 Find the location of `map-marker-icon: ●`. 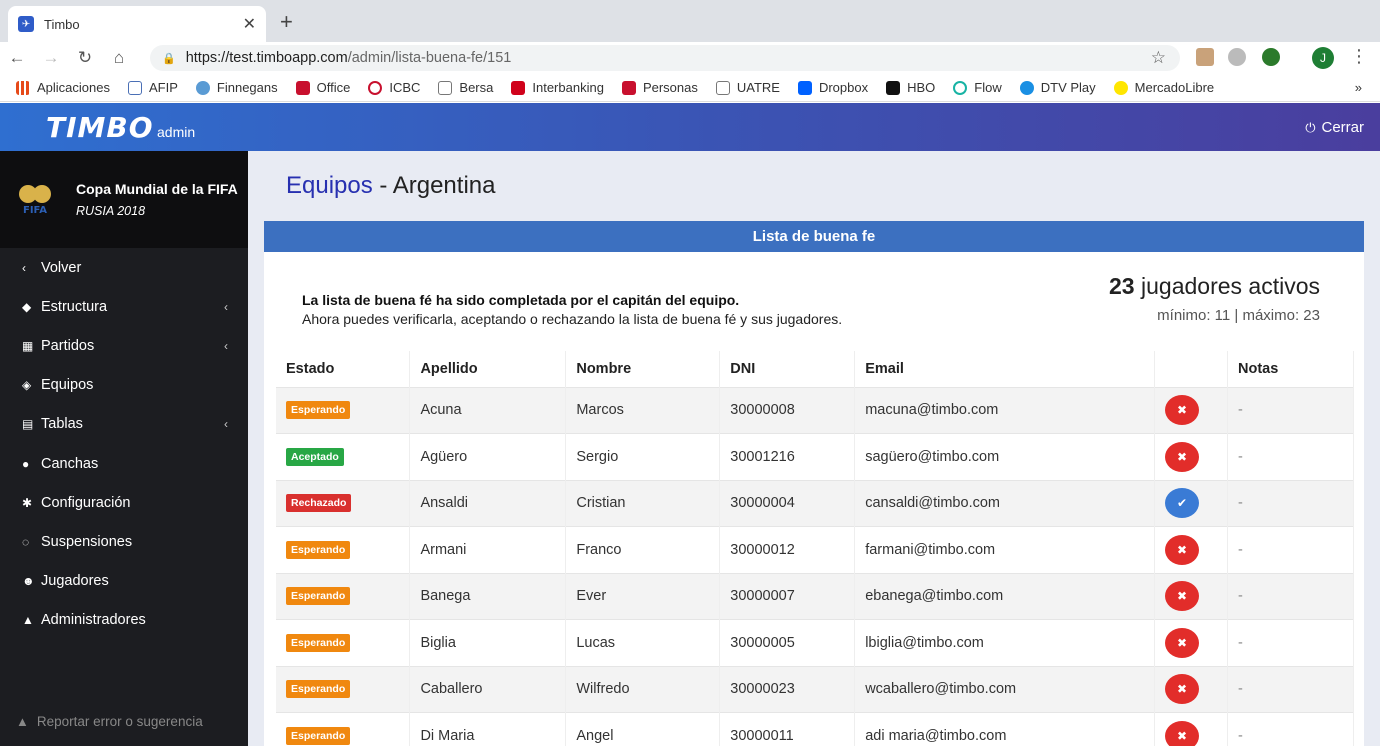

map-marker-icon: ● is located at coordinates (26, 463).